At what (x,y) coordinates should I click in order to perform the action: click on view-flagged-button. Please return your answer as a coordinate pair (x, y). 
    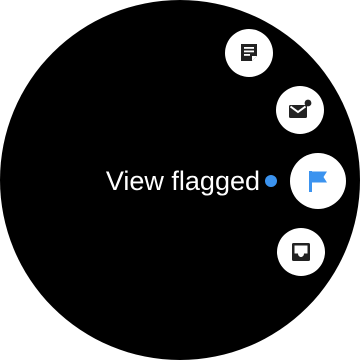
    Looking at the image, I should click on (318, 181).